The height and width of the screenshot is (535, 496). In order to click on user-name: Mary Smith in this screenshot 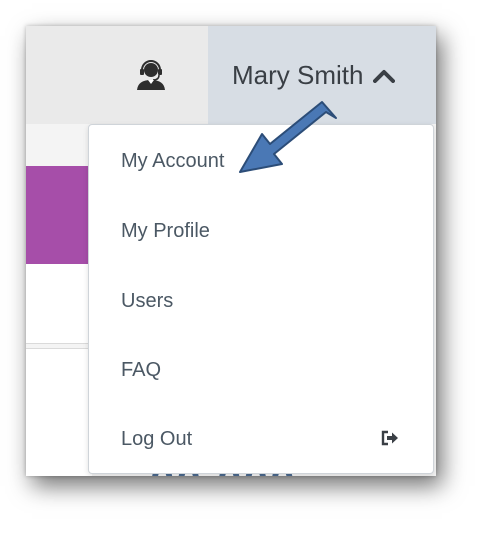, I will do `click(298, 74)`.